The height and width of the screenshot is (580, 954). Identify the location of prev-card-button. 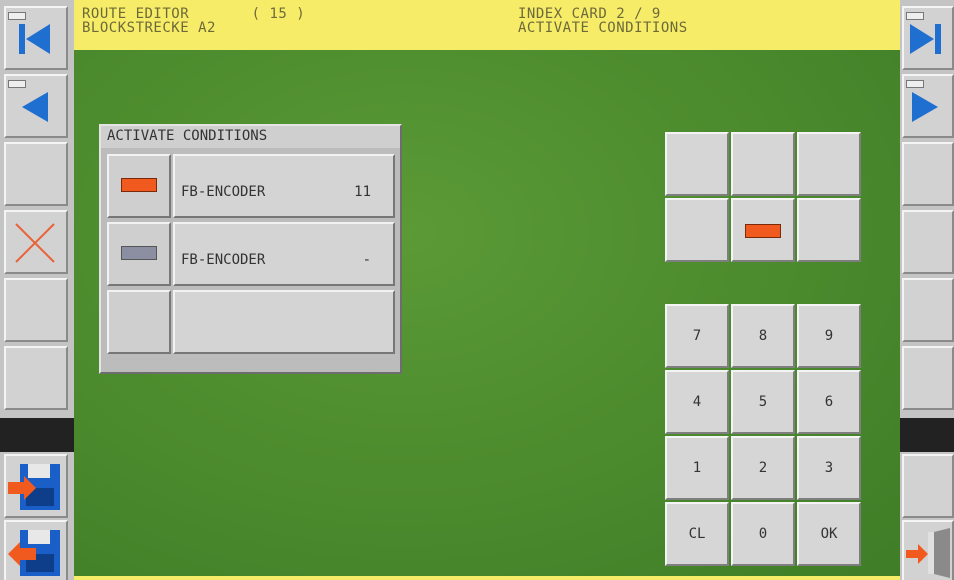
(36, 106).